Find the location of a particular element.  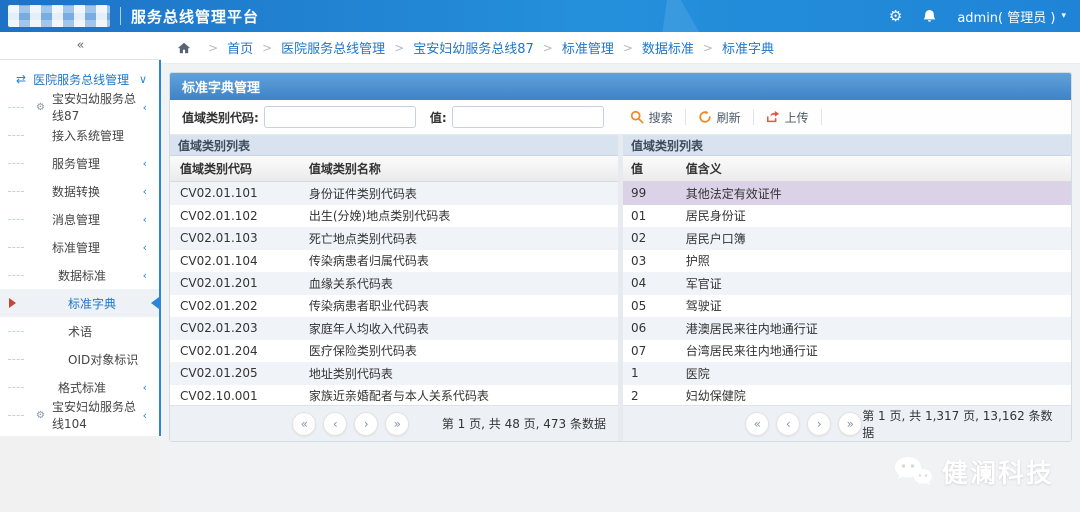

column-header-meaning: 值含义 is located at coordinates (878, 168).